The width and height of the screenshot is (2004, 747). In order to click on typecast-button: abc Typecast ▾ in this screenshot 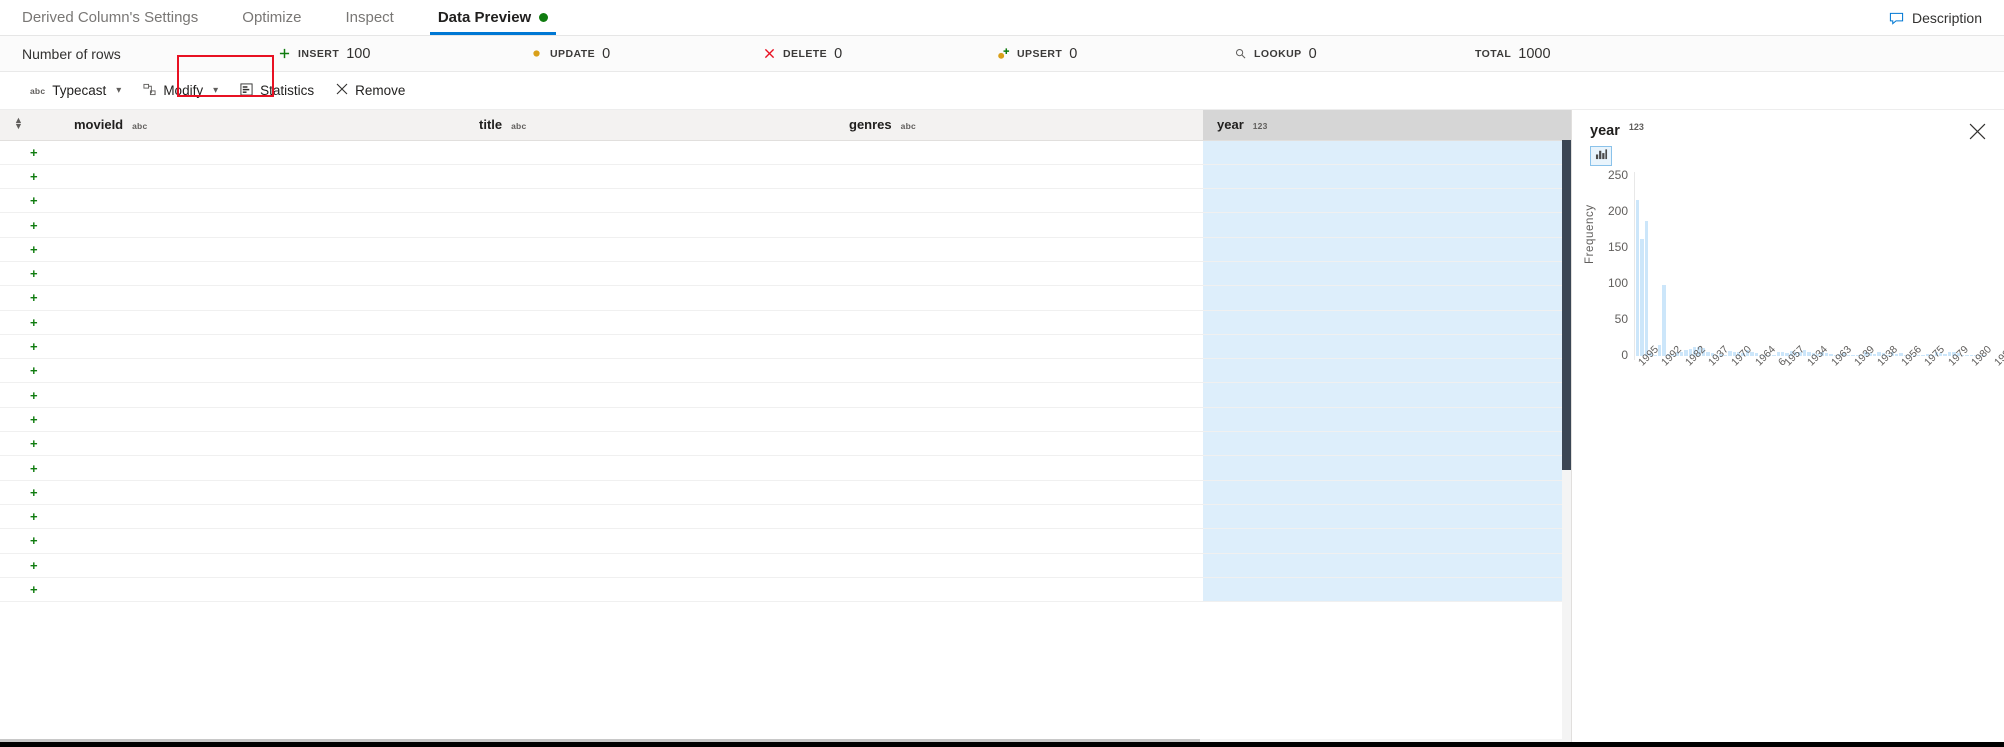, I will do `click(75, 90)`.